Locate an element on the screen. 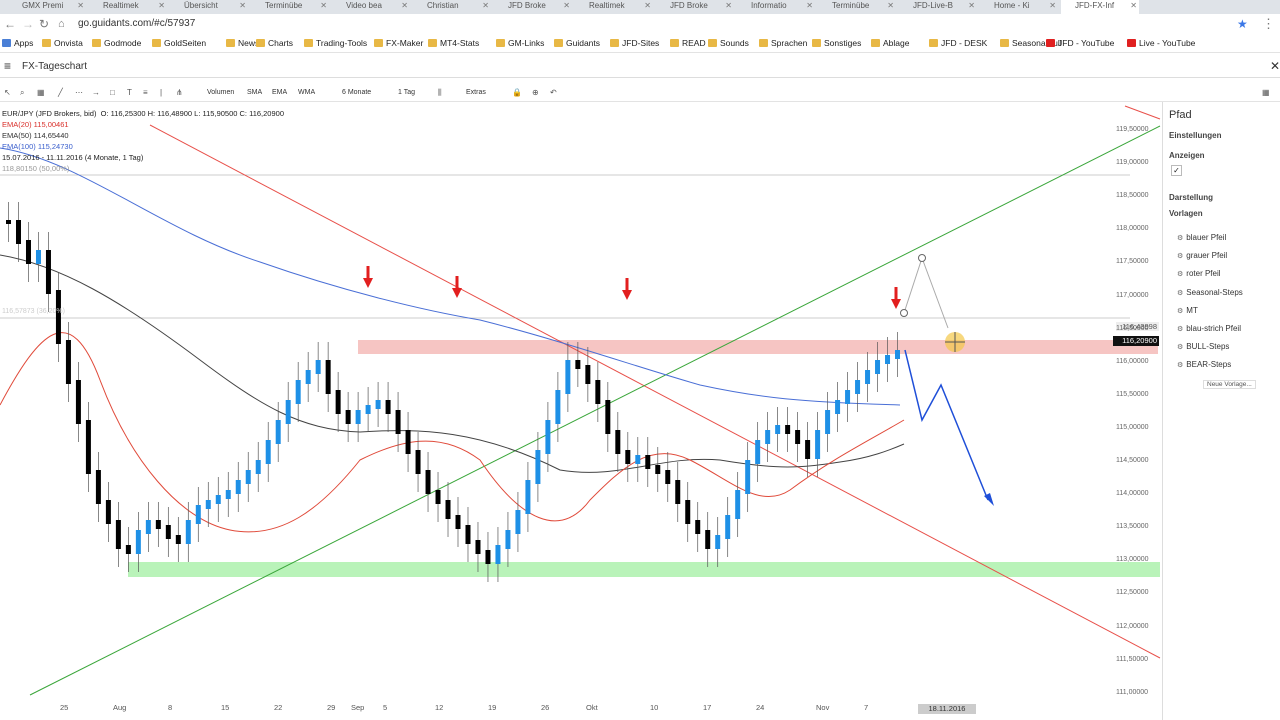 Image resolution: width=1280 pixels, height=720 pixels. bookmark-item: FX-Maker is located at coordinates (398, 43).